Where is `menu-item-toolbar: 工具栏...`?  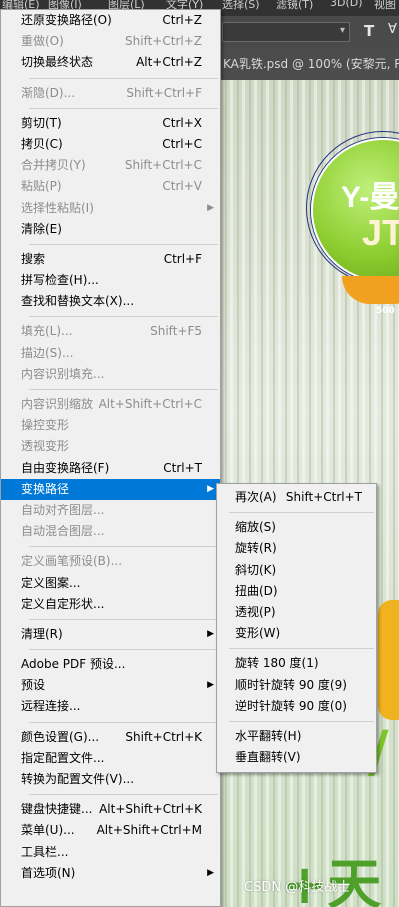 menu-item-toolbar: 工具栏... is located at coordinates (110, 852).